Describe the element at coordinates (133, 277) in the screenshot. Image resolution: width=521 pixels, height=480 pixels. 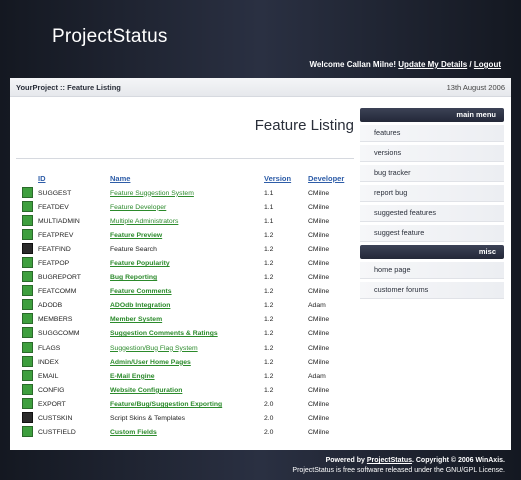
I see `feature-name-link: Bug Reporting` at that location.